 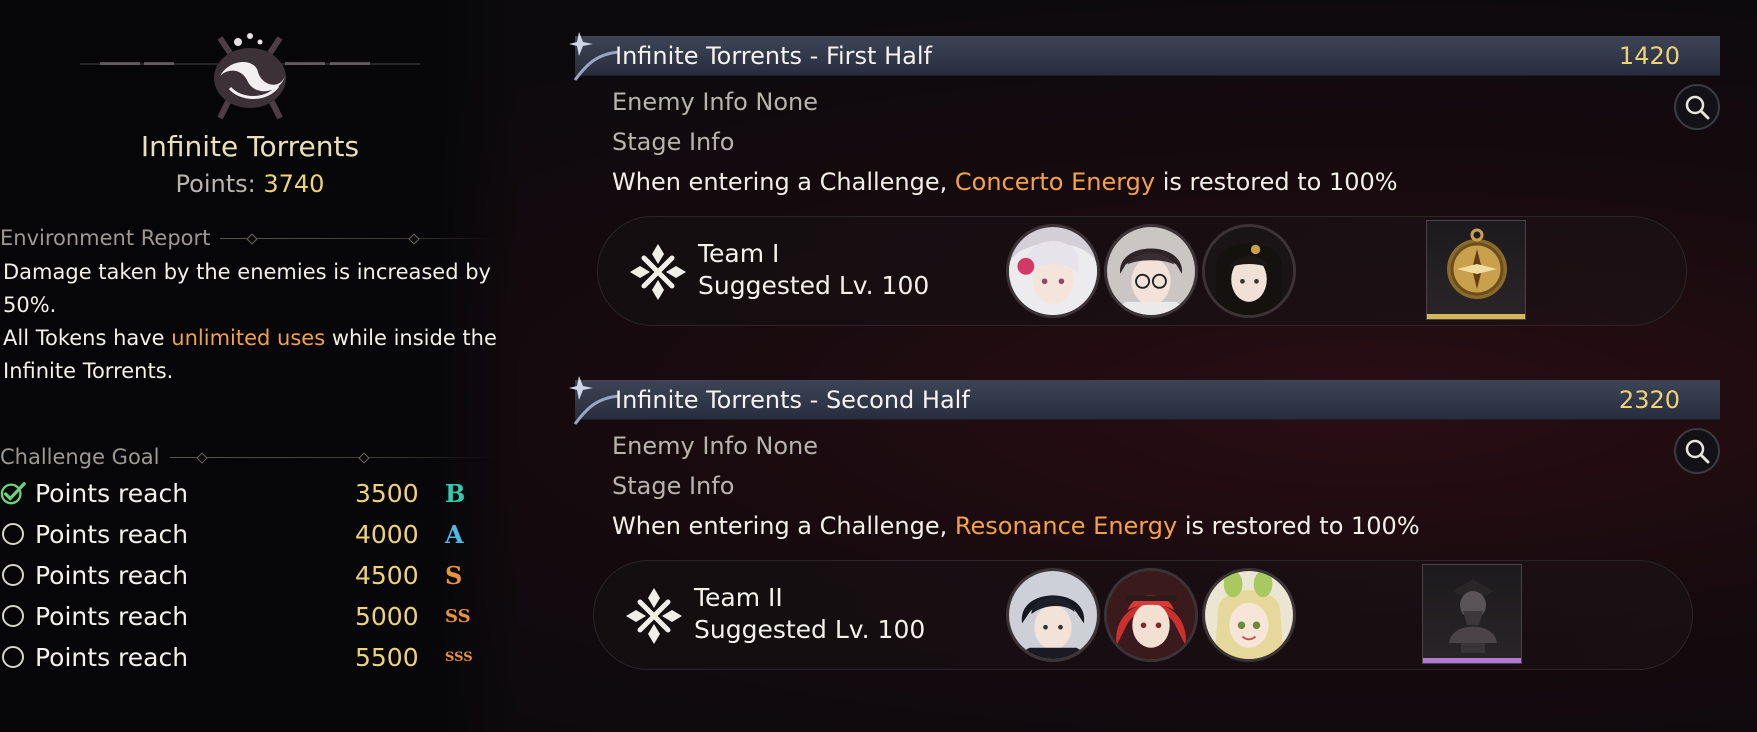 I want to click on goal-row: Points reach 3500 B, so click(x=250, y=493).